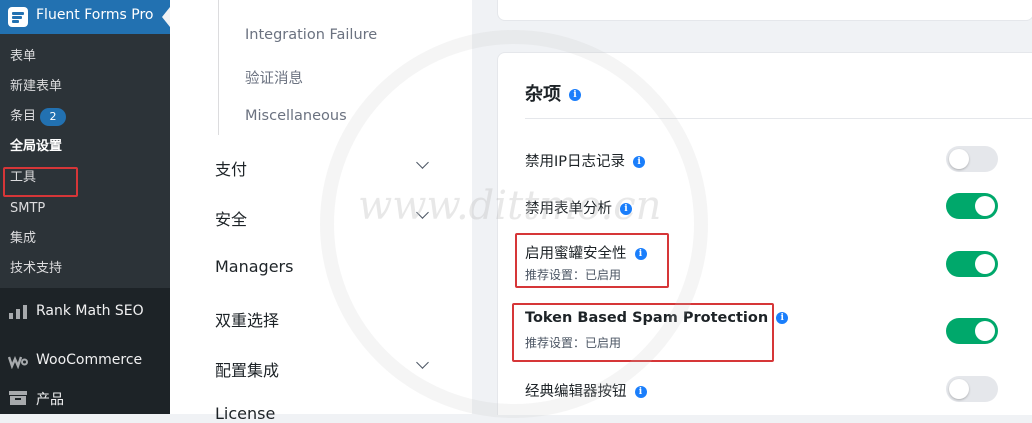 The width and height of the screenshot is (1032, 423). I want to click on toggle-honeypot, so click(972, 264).